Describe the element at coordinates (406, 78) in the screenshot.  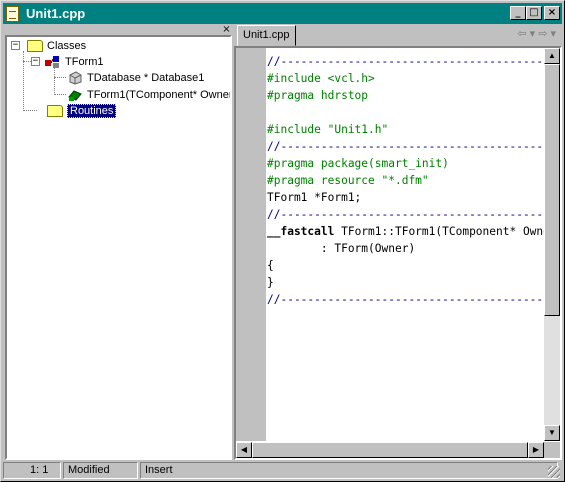
I see `code-line: #include <vcl.h>` at that location.